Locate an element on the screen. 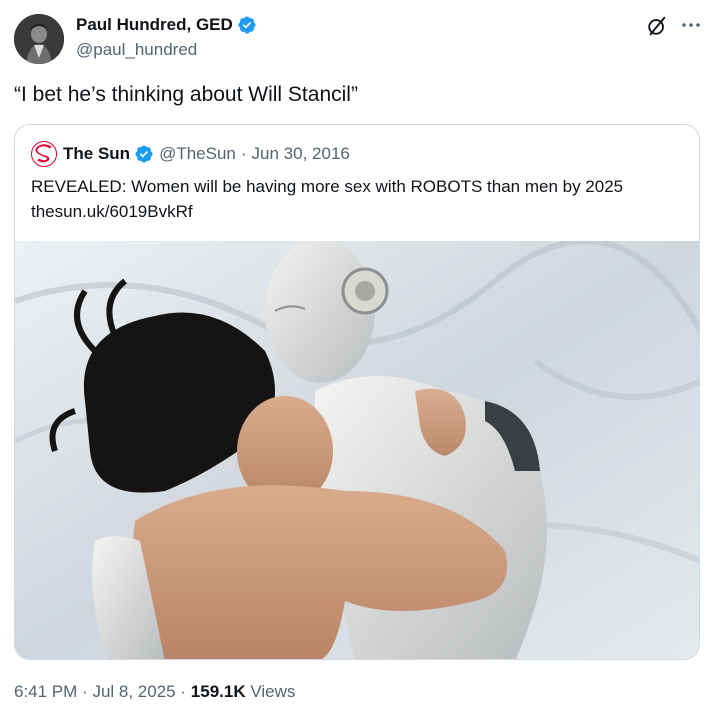  quoted-link: thesun.uk/6019BvkRf is located at coordinates (361, 211).